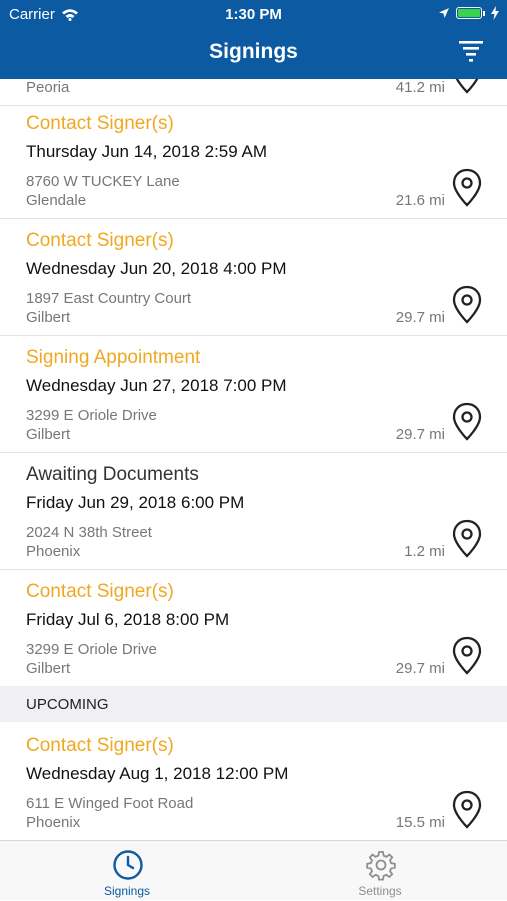 Image resolution: width=507 pixels, height=901 pixels. Describe the element at coordinates (381, 866) in the screenshot. I see `gear-icon` at that location.